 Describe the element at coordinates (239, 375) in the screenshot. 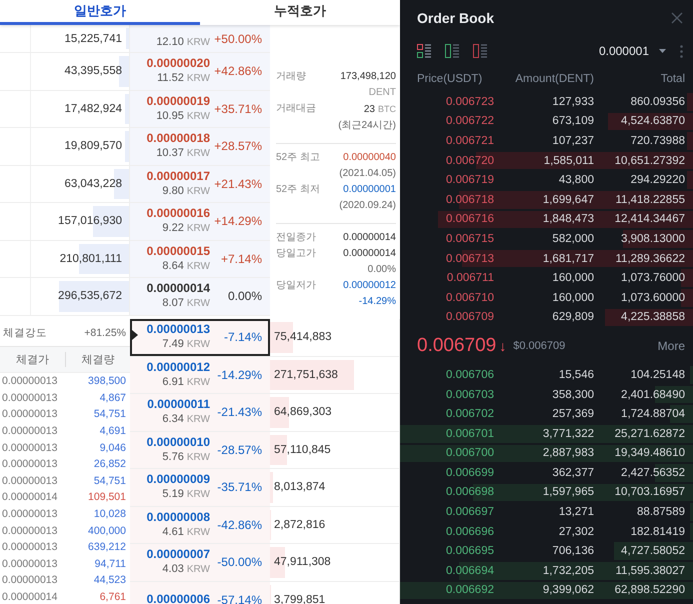

I see `change-rate: -14.29%` at that location.